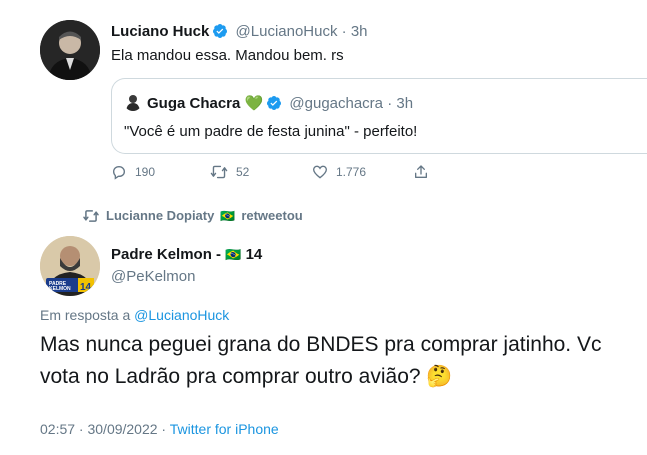 The height and width of the screenshot is (455, 647). I want to click on share-icon, so click(421, 171).